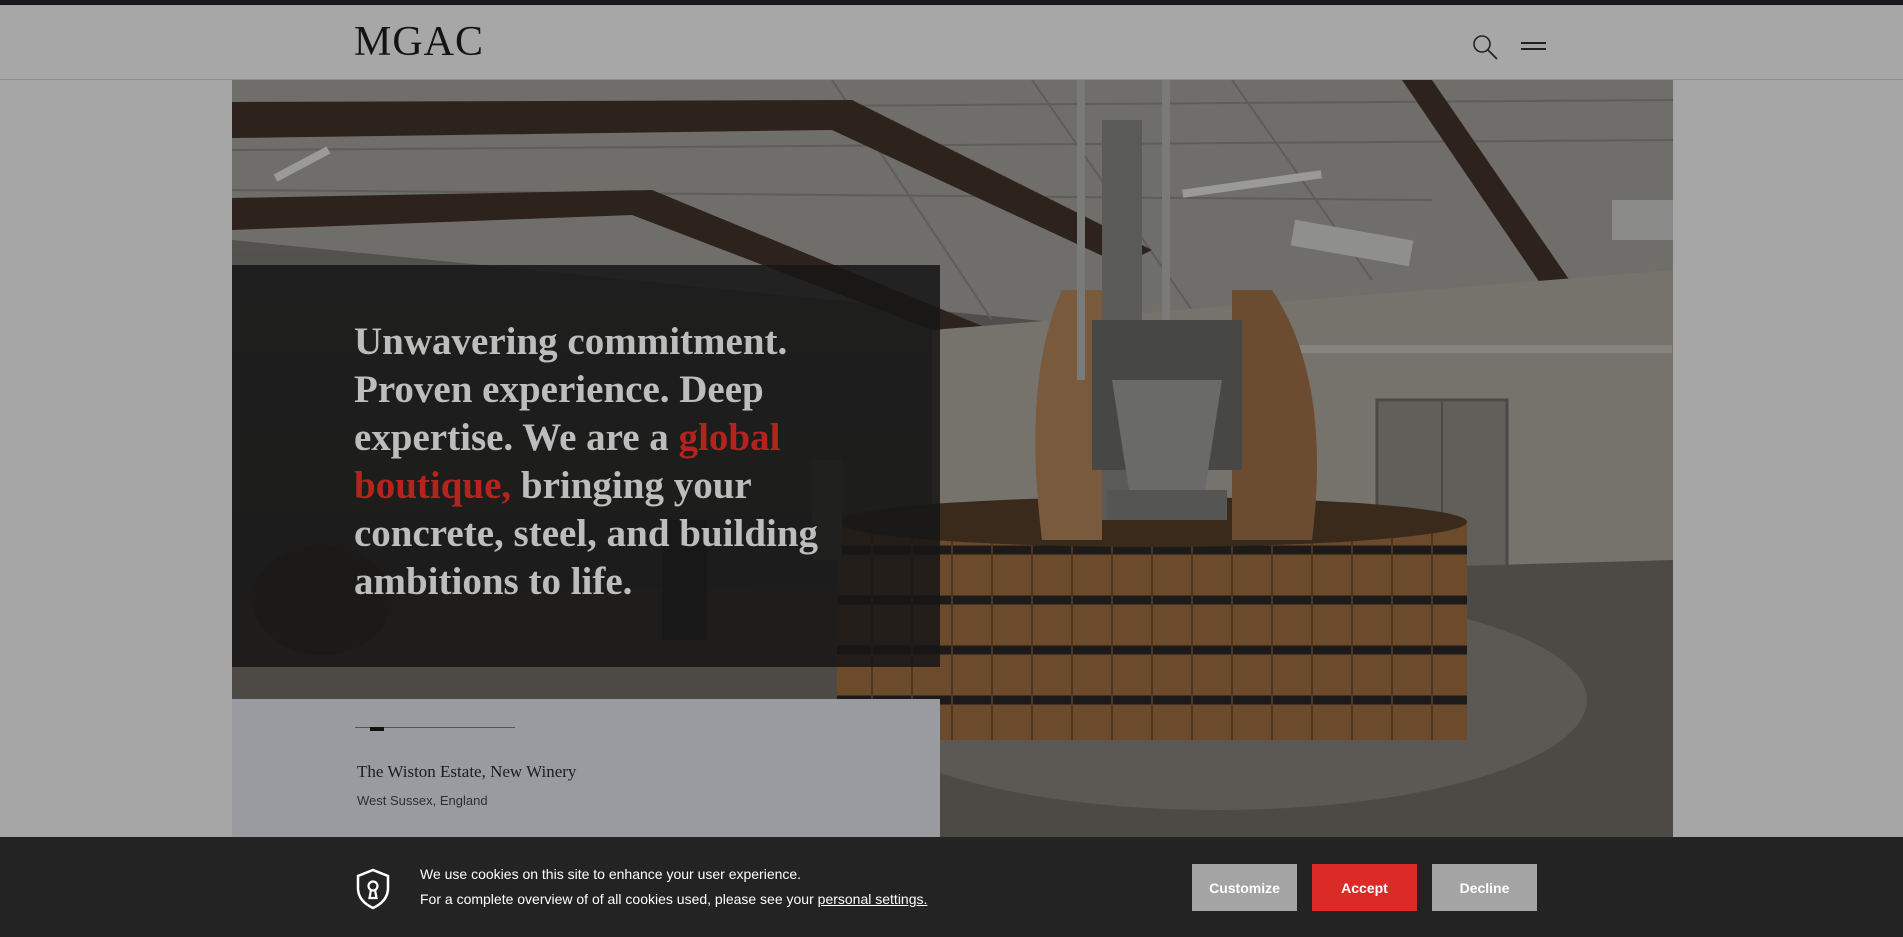 Image resolution: width=1903 pixels, height=937 pixels. I want to click on personal-settings-link: personal settings., so click(873, 899).